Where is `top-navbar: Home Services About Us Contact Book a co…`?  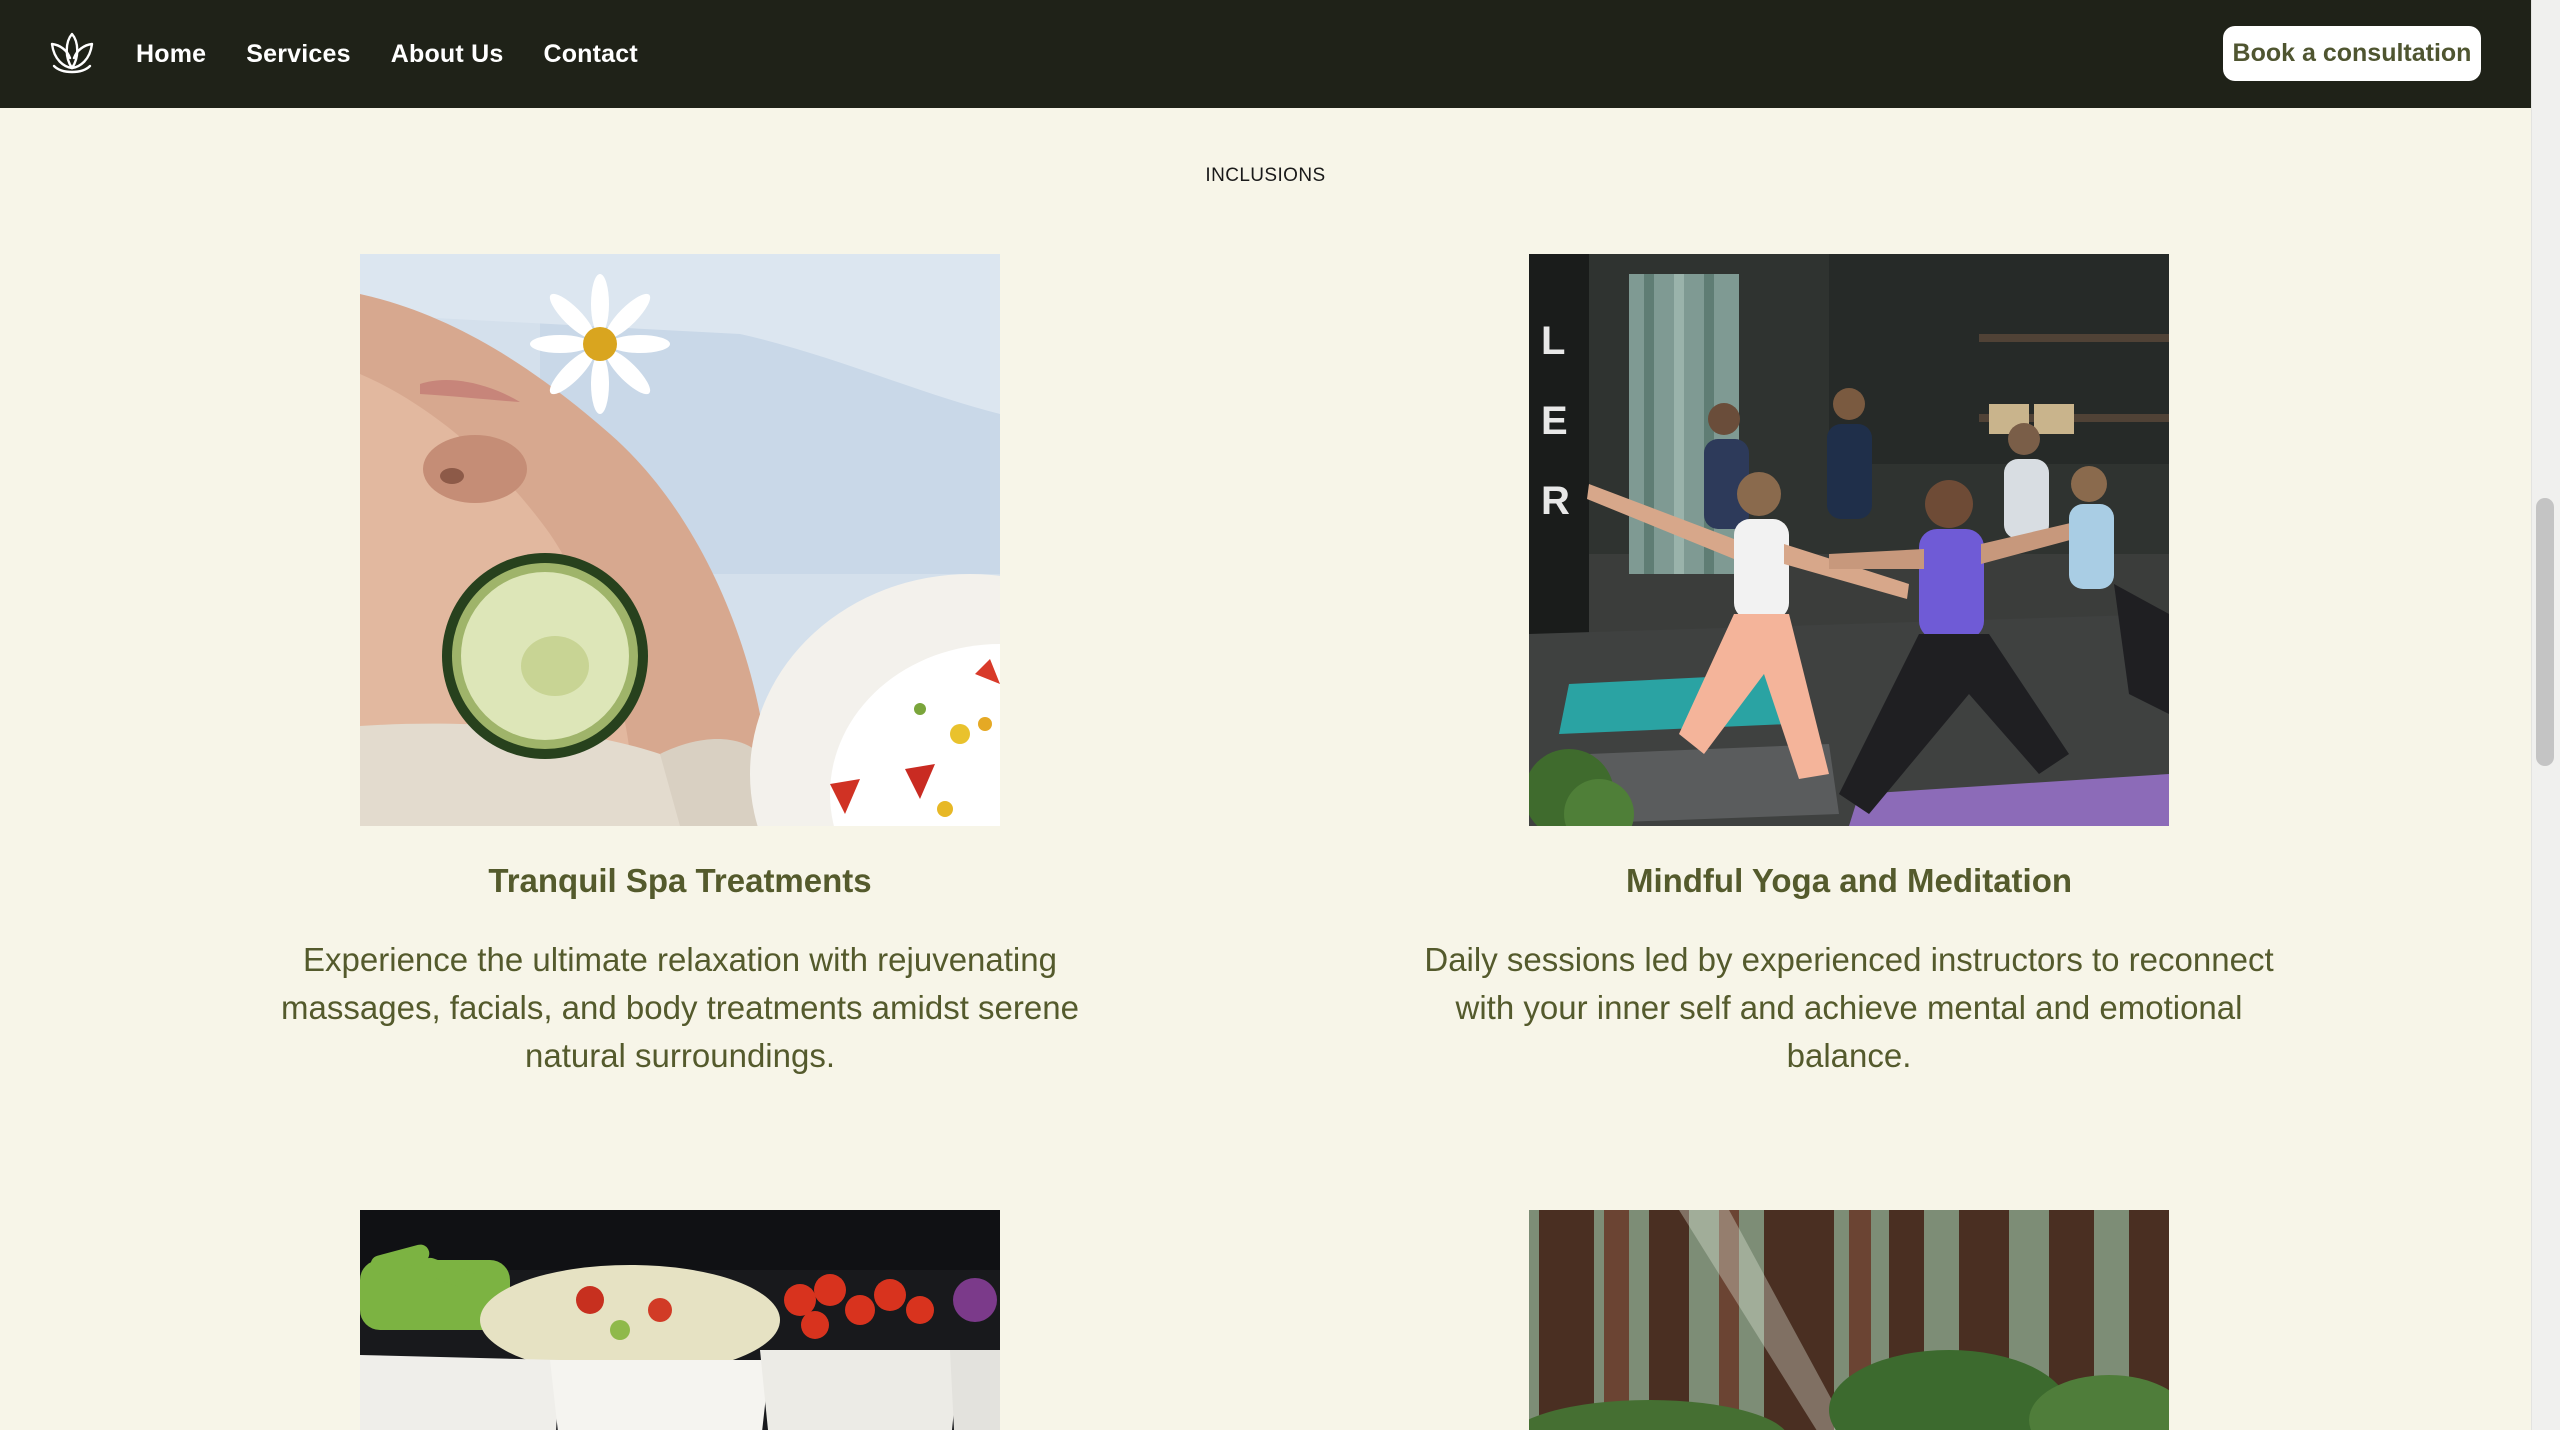
top-navbar: Home Services About Us Contact Book a co… is located at coordinates (1265, 54).